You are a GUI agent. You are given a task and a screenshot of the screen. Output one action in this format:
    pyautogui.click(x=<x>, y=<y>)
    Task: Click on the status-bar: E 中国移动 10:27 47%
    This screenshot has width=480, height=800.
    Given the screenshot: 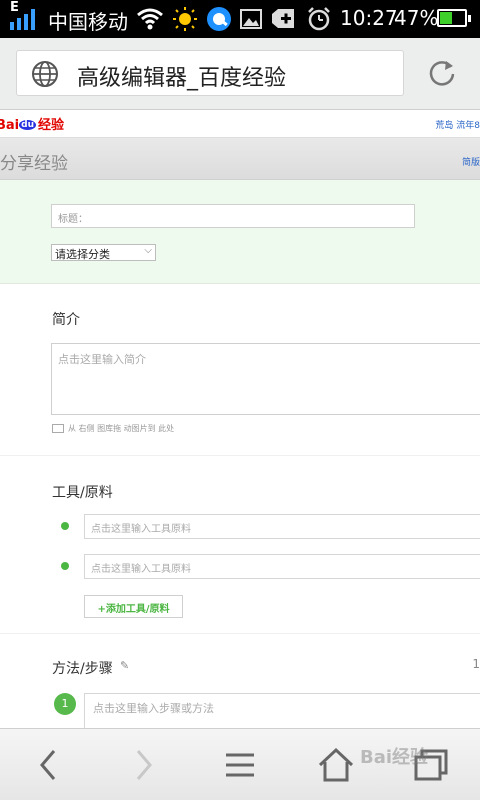 What is the action you would take?
    pyautogui.click(x=240, y=19)
    